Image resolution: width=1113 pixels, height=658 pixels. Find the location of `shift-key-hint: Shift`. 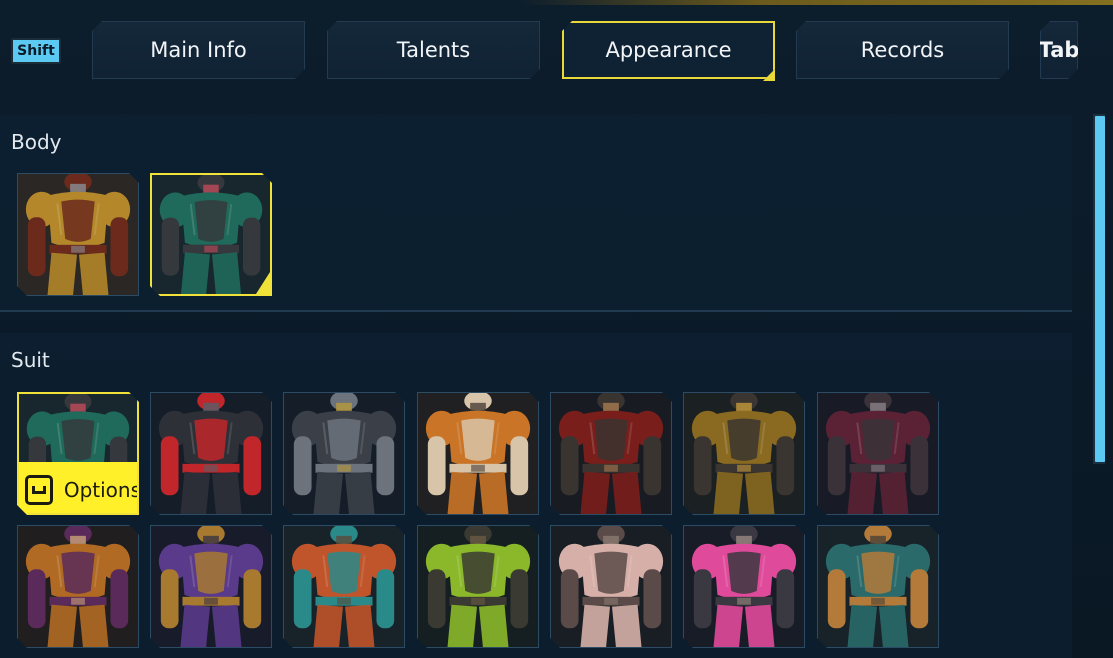

shift-key-hint: Shift is located at coordinates (36, 51).